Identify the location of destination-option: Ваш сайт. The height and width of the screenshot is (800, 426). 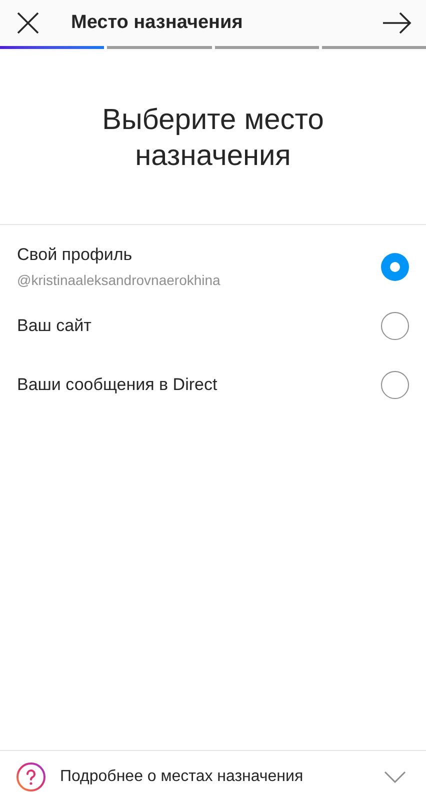
(213, 325).